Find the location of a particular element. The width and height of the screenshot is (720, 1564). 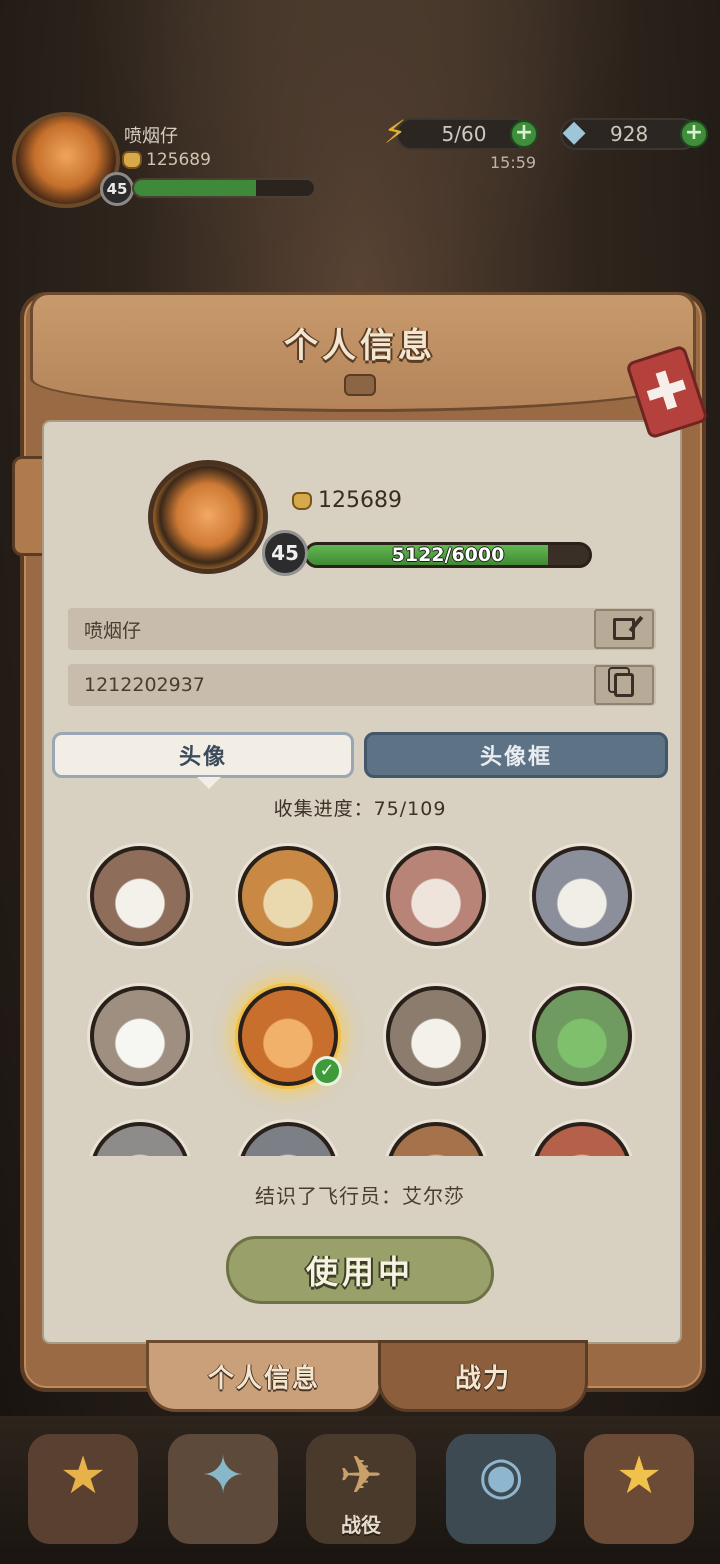

tab-personal-info-label: 个人信息 is located at coordinates (263, 1378).